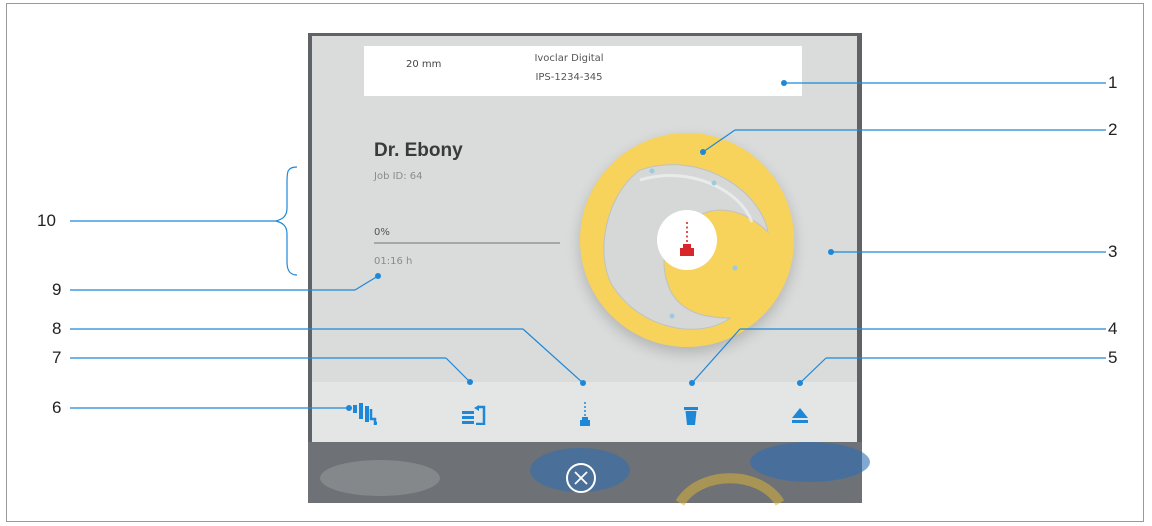  I want to click on callout-6: 6, so click(57, 407).